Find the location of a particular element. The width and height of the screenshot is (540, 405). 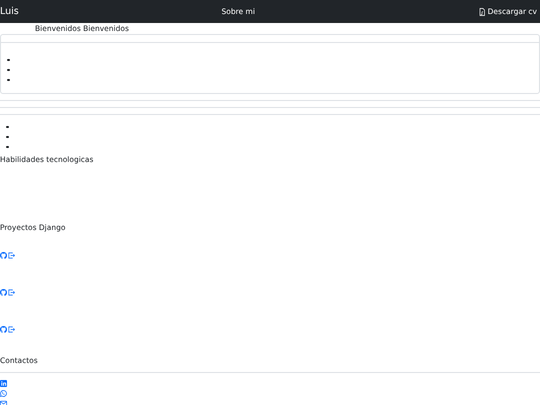

envelope-icon is located at coordinates (3, 402).